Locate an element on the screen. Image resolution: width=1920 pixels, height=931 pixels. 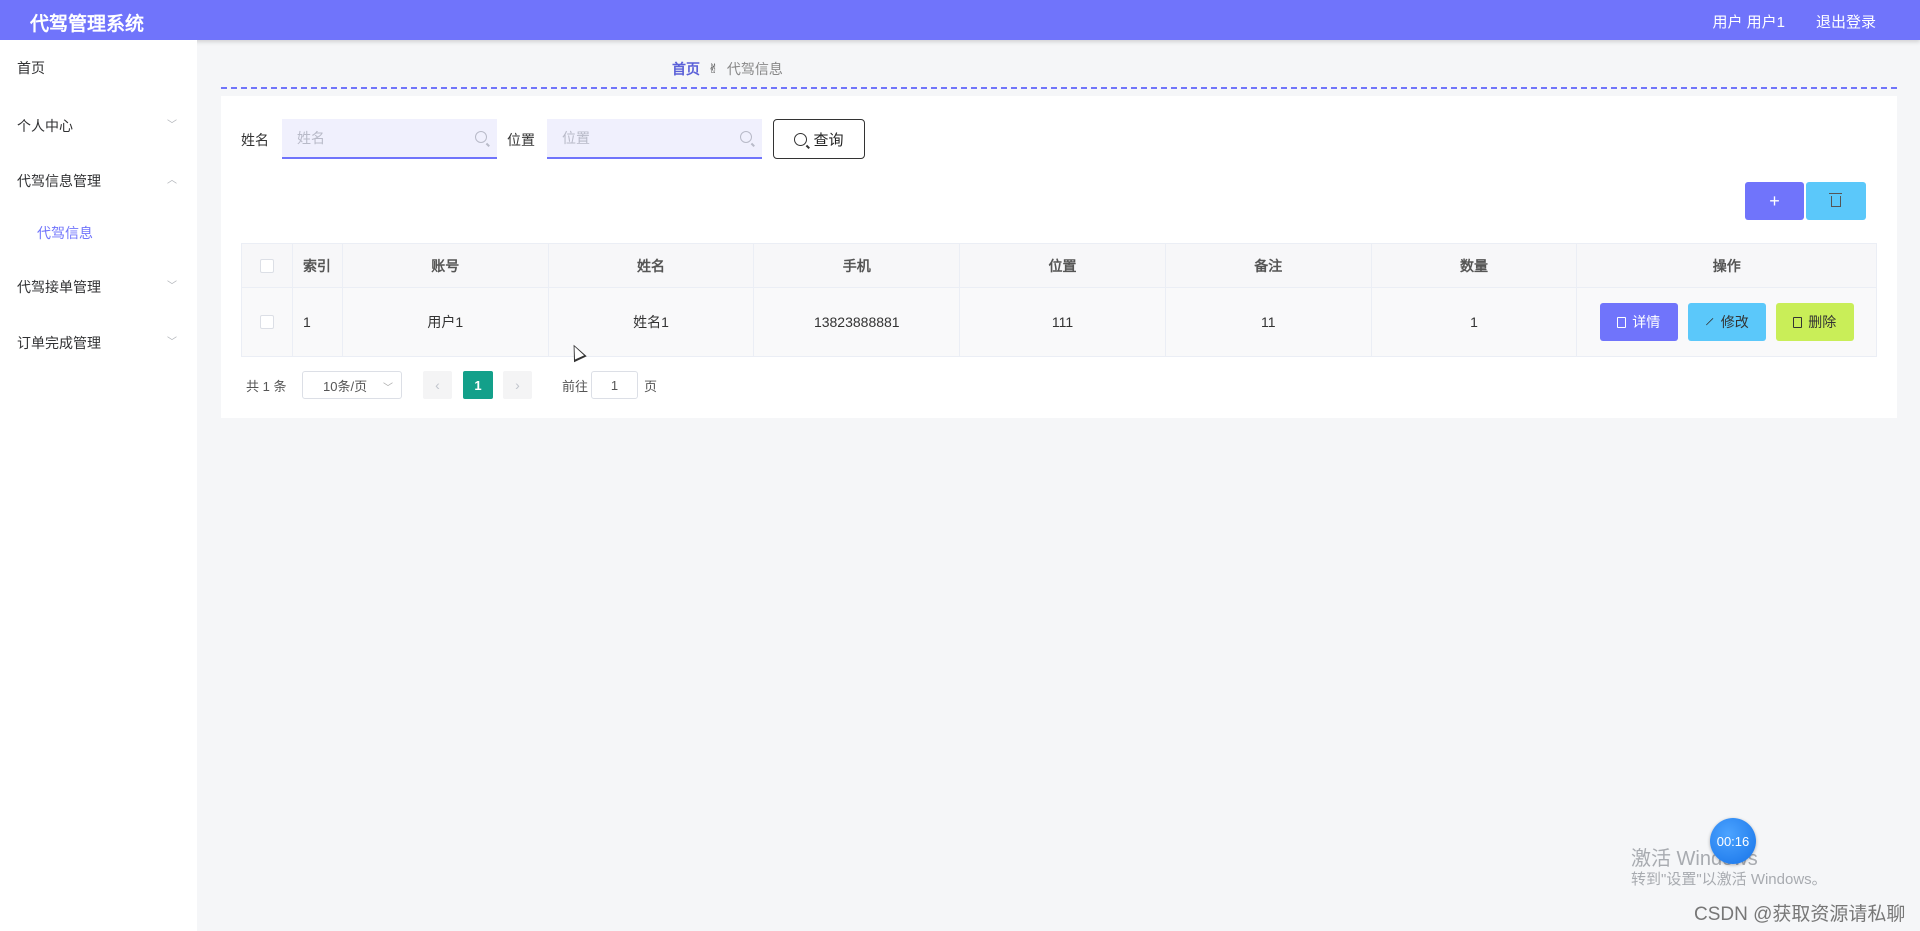
column-header: 手机 is located at coordinates (857, 265).